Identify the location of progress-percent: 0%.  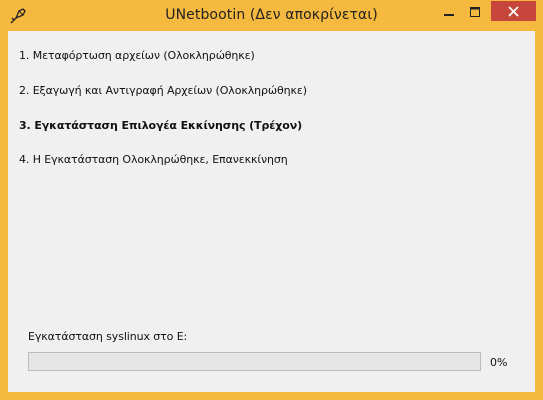
(499, 362).